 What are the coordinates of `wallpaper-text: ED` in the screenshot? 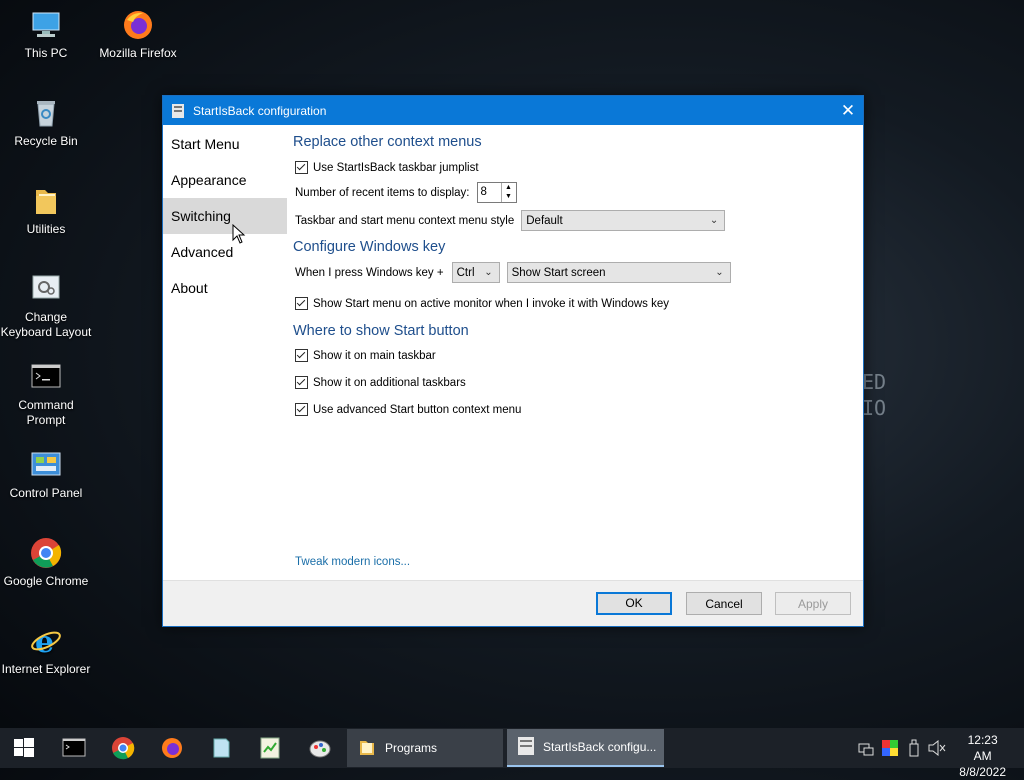 It's located at (874, 382).